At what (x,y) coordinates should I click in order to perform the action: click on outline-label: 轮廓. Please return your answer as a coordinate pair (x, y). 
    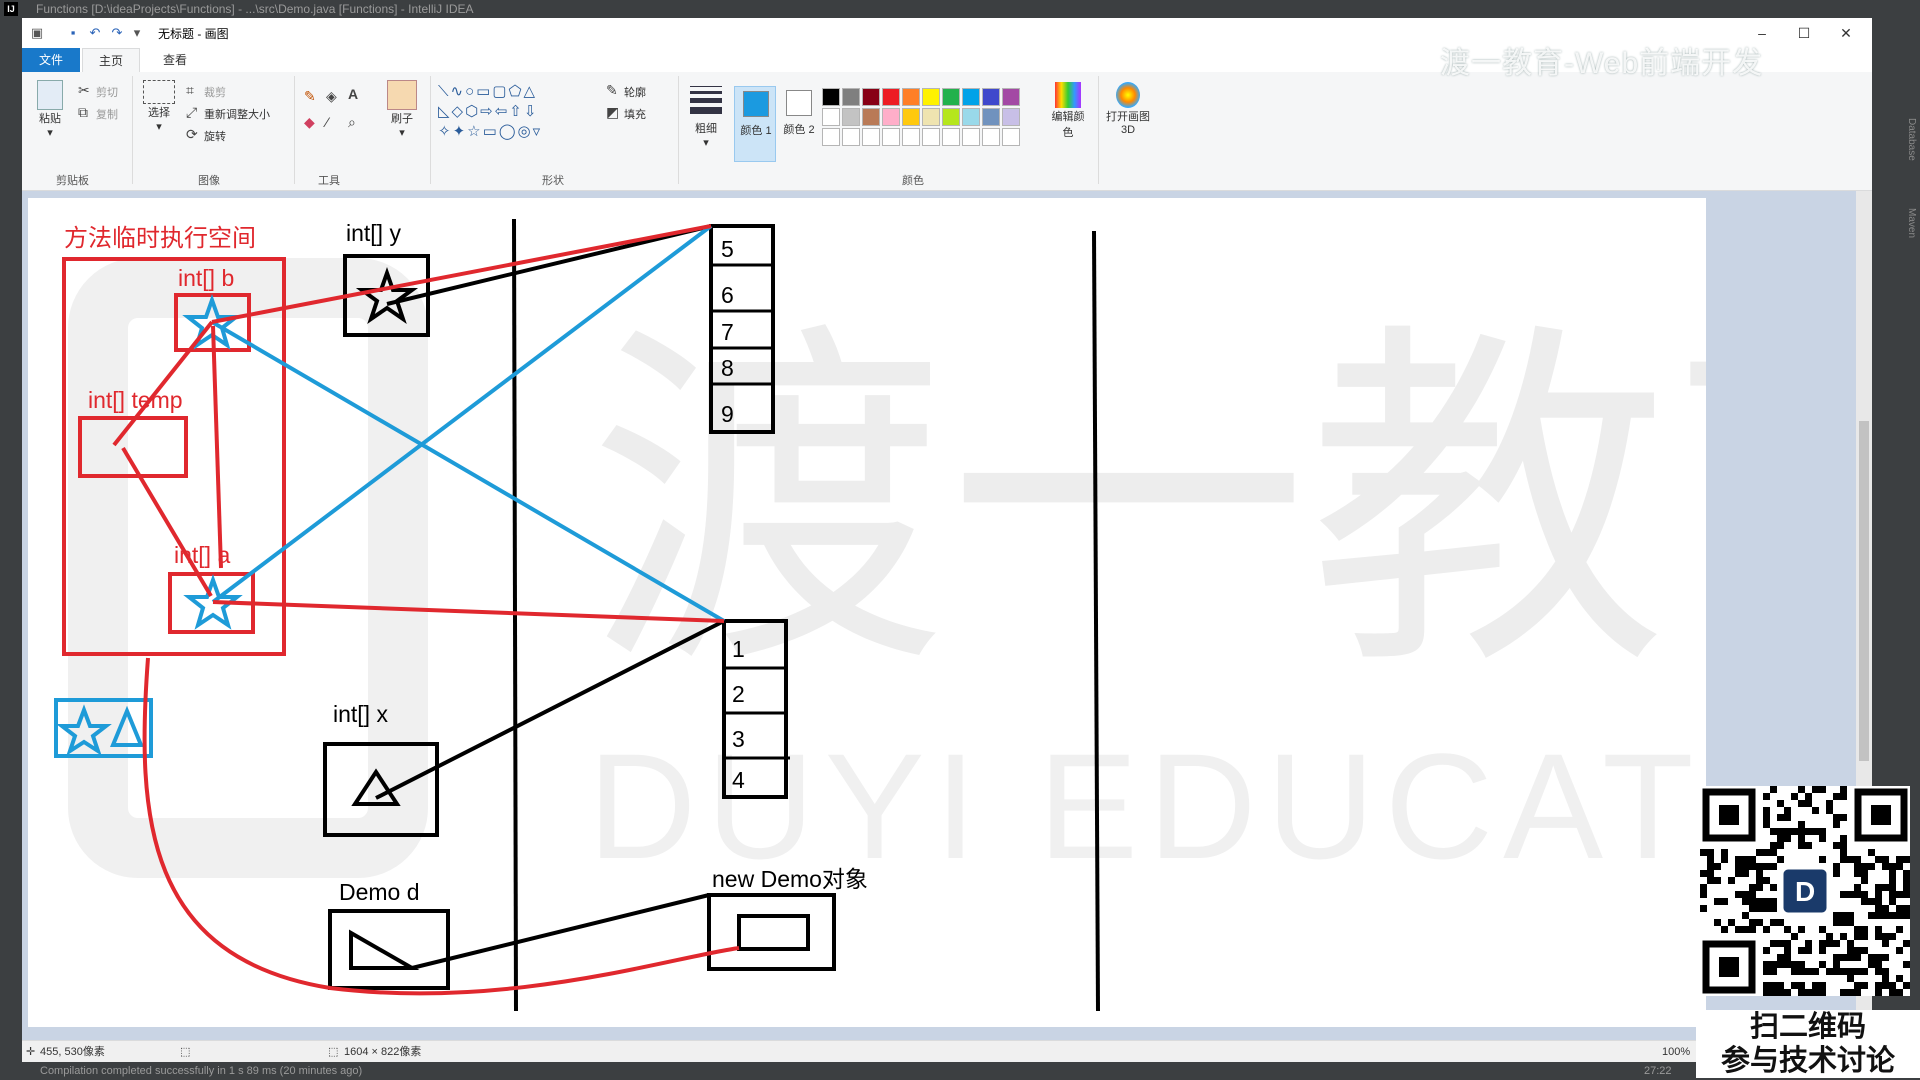
    Looking at the image, I should click on (635, 92).